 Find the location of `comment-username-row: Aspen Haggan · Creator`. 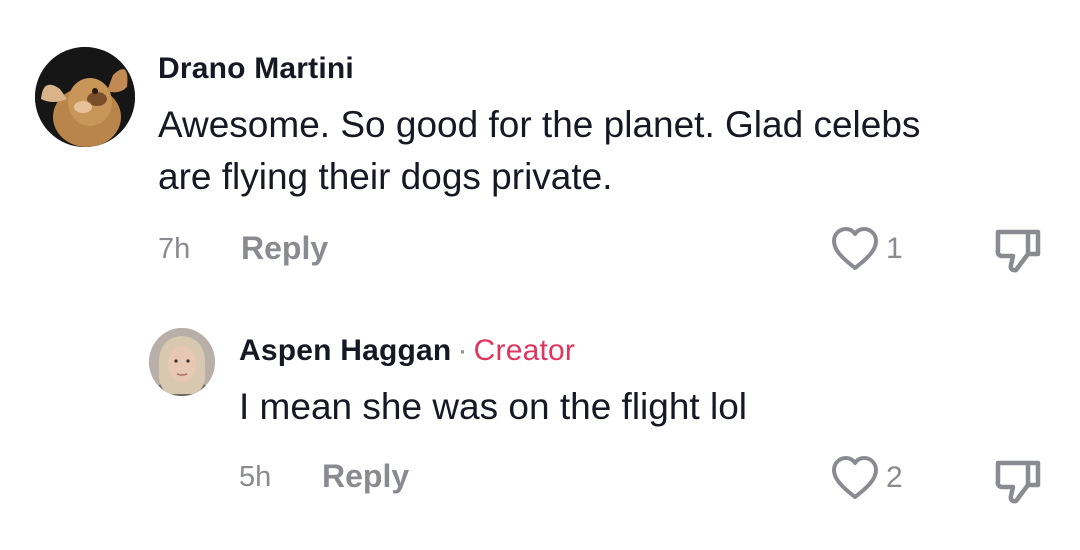

comment-username-row: Aspen Haggan · Creator is located at coordinates (407, 351).